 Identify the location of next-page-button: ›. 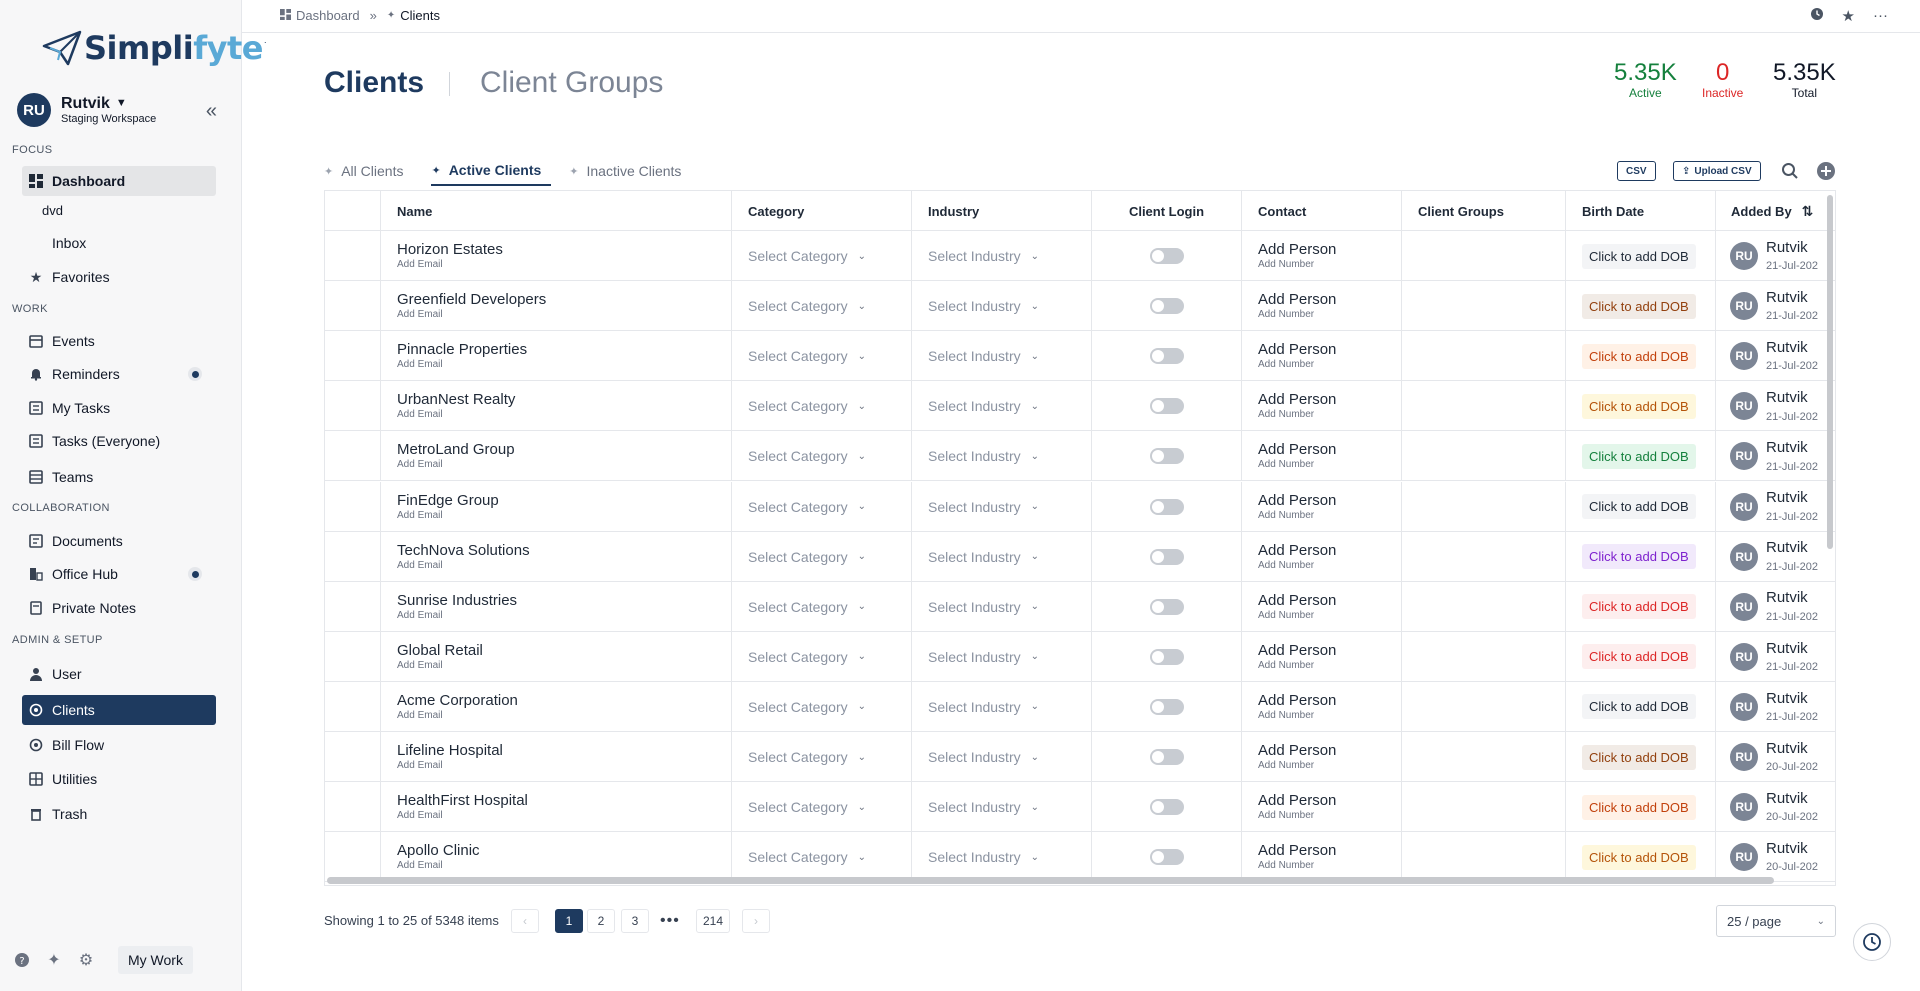
(756, 921).